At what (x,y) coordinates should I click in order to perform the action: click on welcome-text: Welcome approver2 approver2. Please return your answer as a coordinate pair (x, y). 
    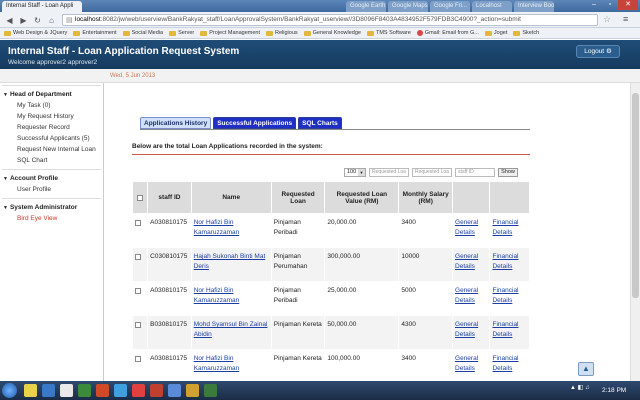
    Looking at the image, I should click on (53, 62).